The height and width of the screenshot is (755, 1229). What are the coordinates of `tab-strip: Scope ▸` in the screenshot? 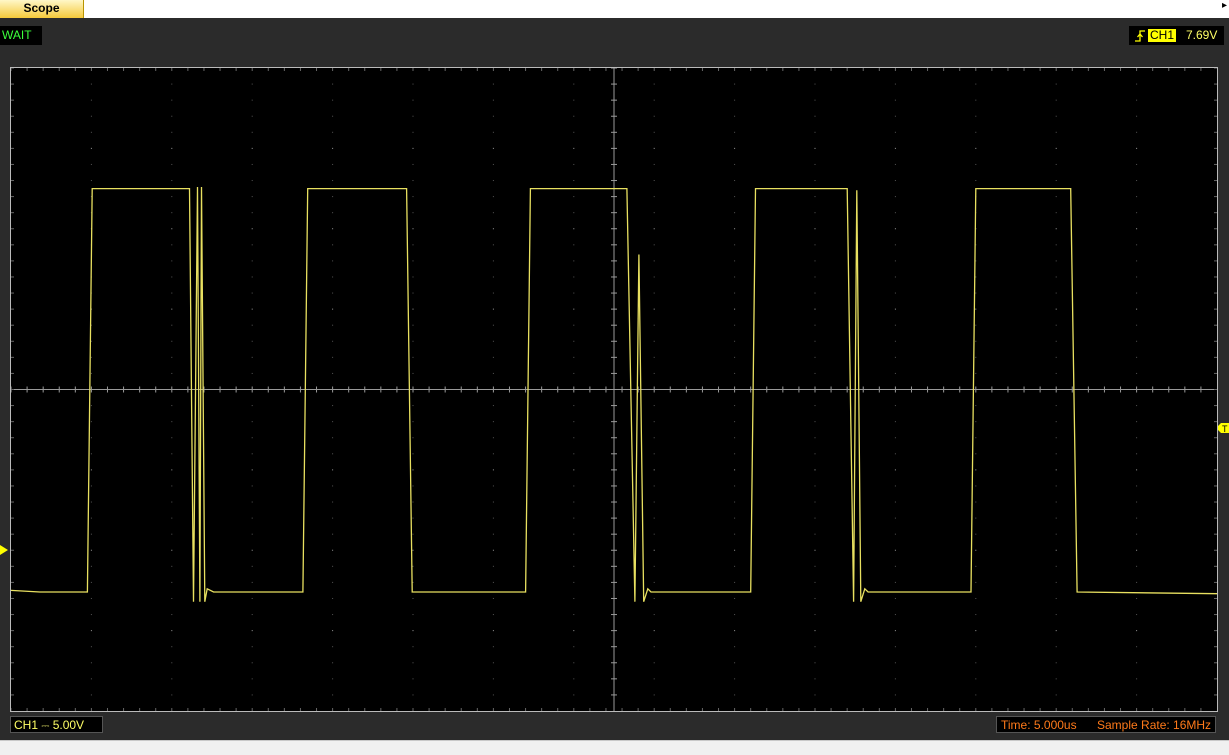 It's located at (614, 9).